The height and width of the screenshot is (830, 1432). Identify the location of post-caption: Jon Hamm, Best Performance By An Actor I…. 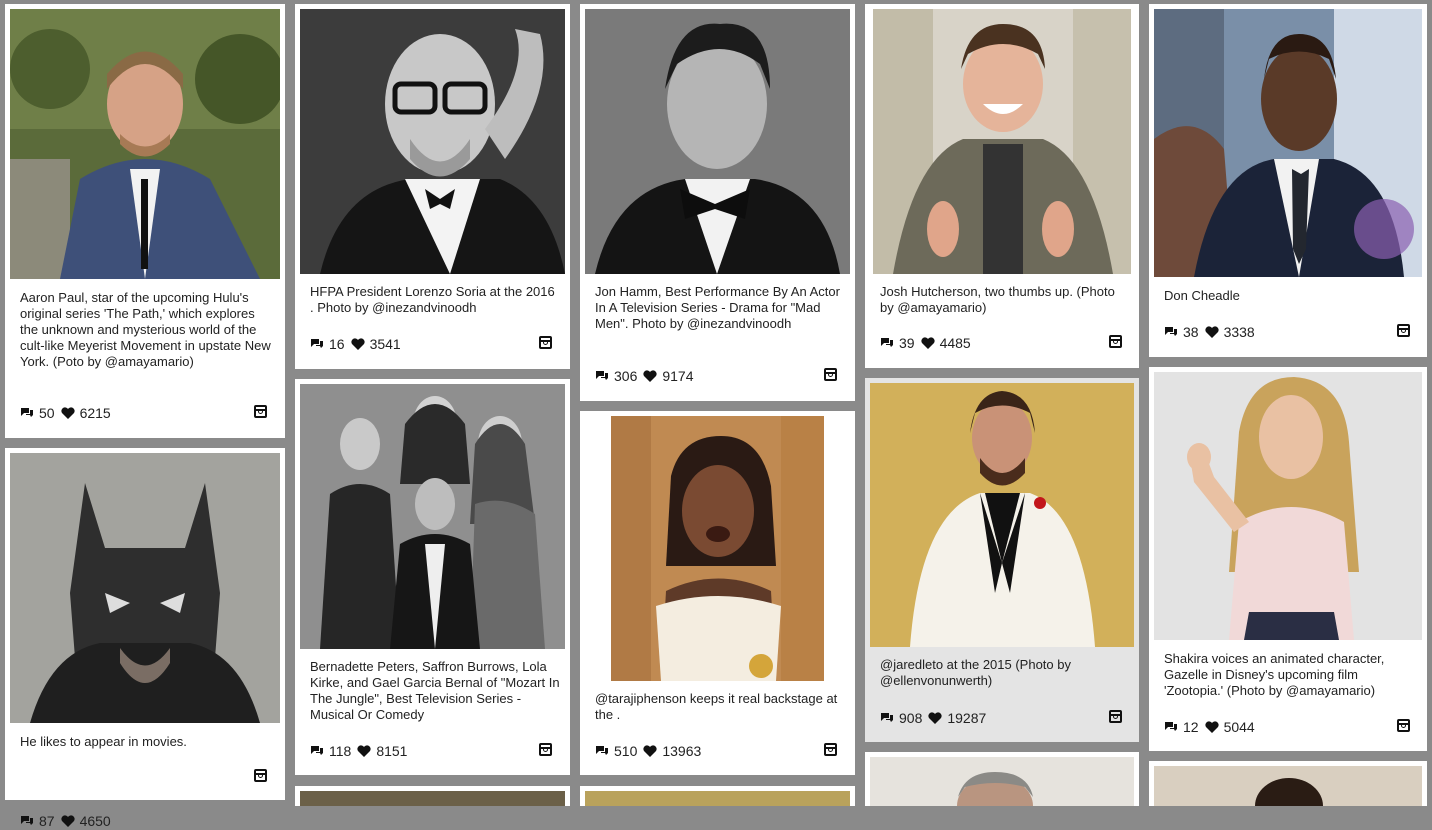
(717, 307).